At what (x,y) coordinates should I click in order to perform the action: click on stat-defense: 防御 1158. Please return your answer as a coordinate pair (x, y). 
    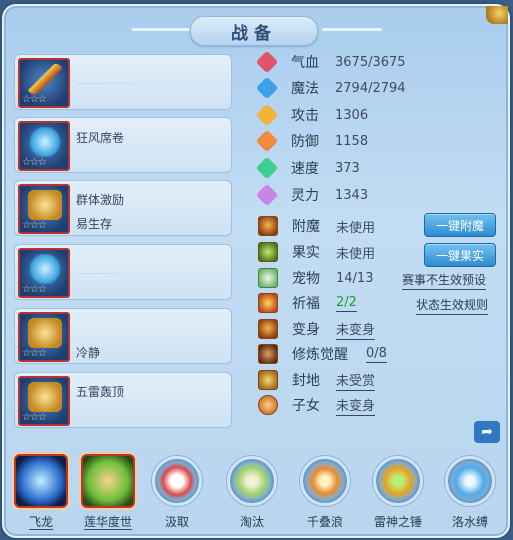
    Looking at the image, I should click on (312, 141).